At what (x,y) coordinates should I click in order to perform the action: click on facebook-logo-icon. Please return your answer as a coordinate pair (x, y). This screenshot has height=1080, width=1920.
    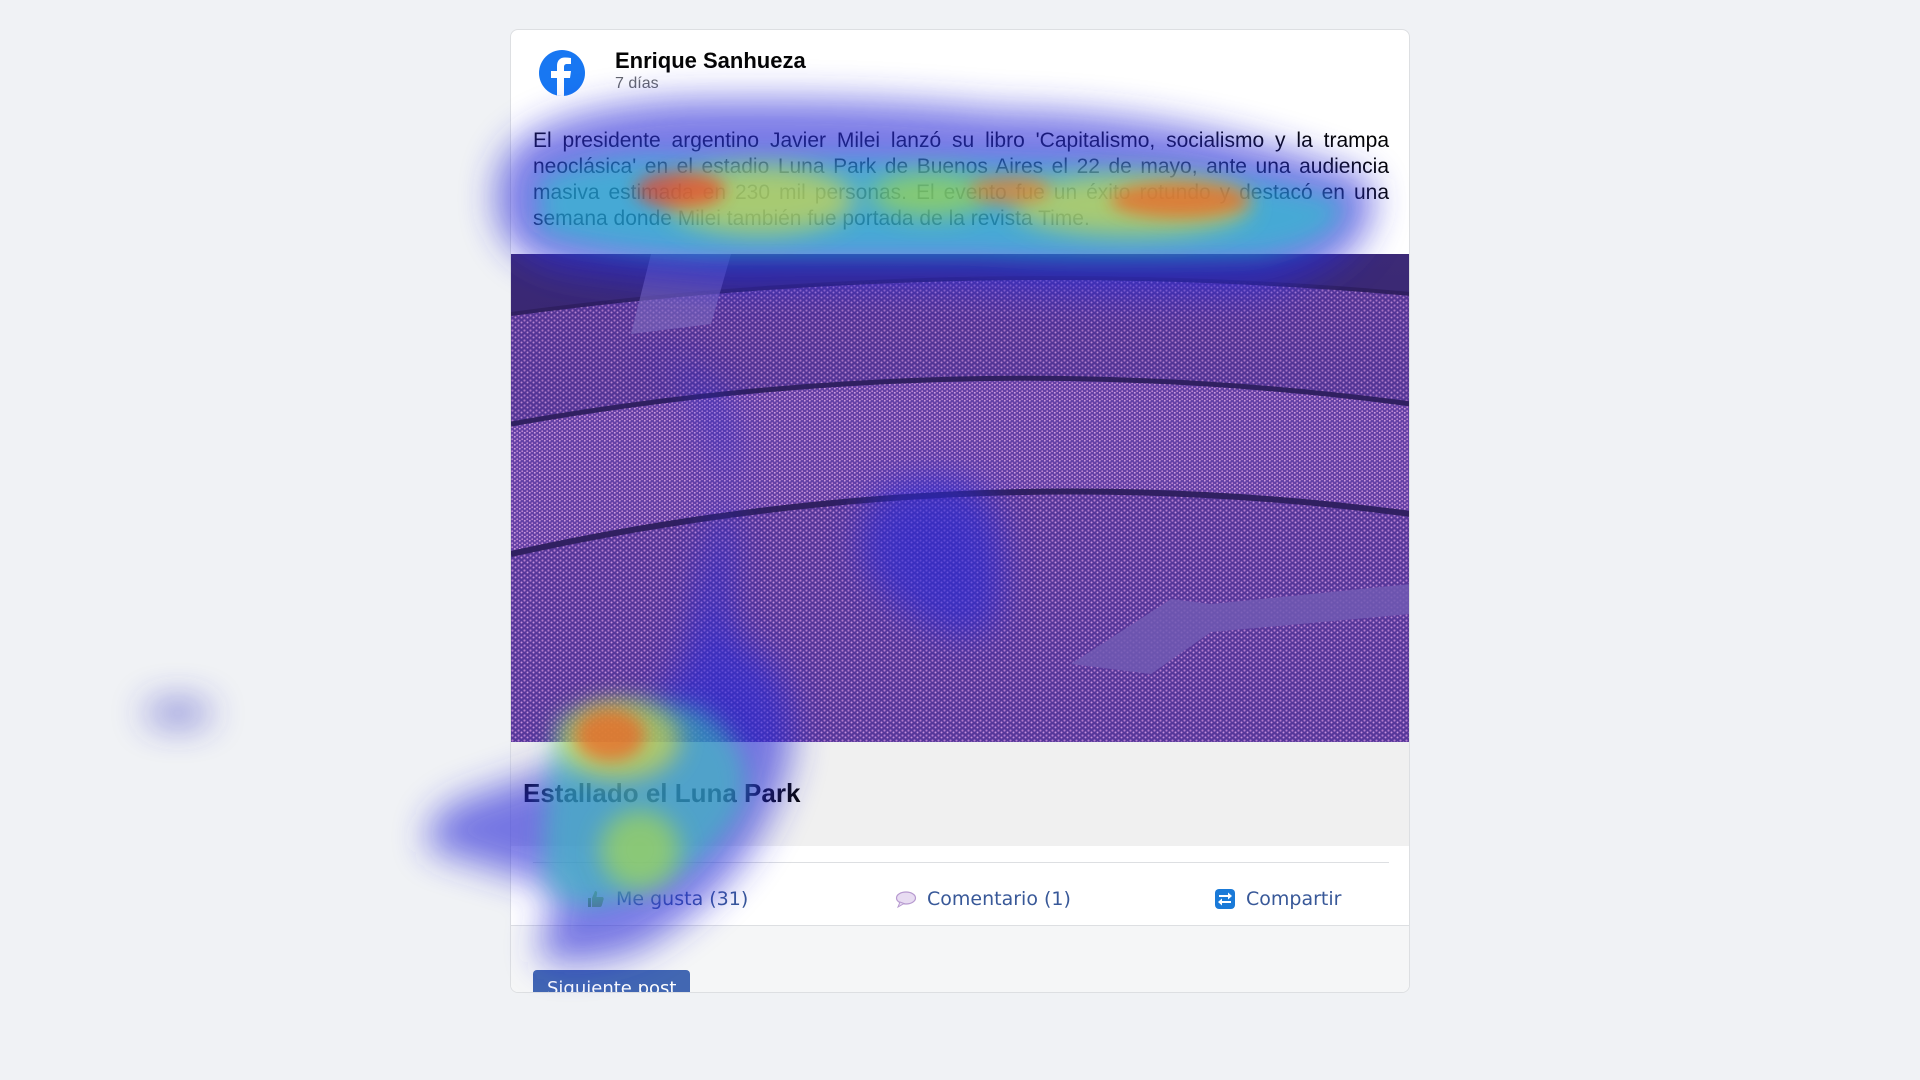
    Looking at the image, I should click on (562, 73).